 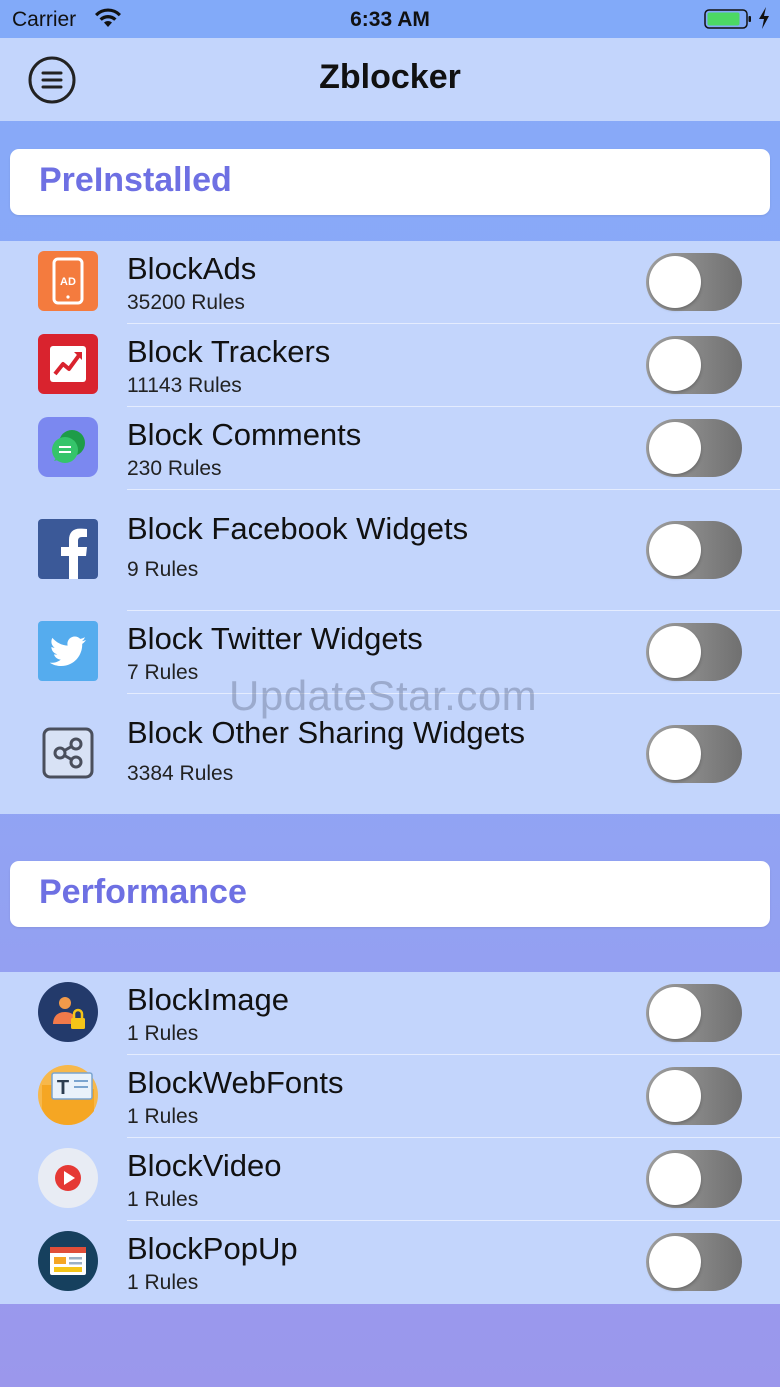 I want to click on play-icon, so click(x=68, y=1178).